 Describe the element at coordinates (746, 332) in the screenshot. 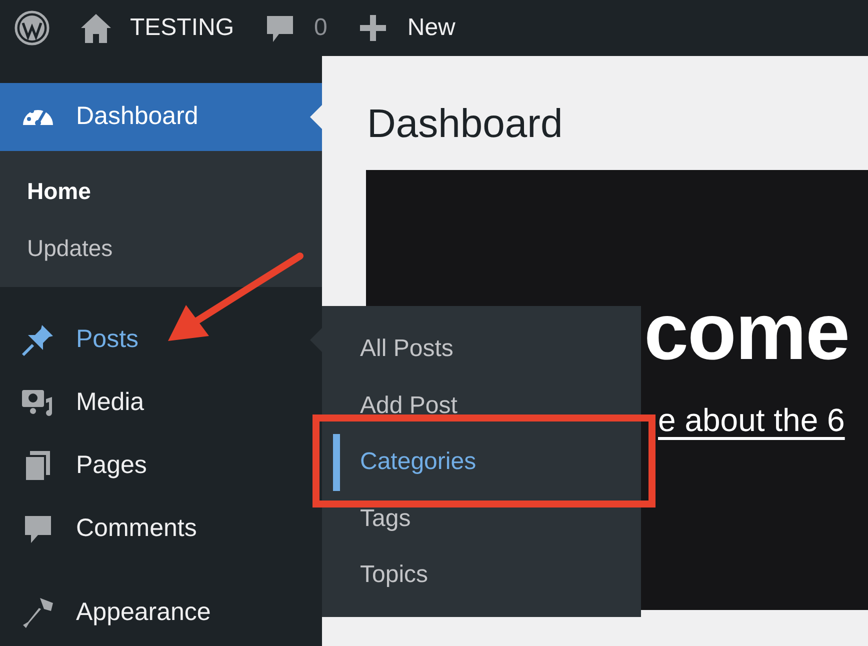

I see `welcome-heading: come` at that location.